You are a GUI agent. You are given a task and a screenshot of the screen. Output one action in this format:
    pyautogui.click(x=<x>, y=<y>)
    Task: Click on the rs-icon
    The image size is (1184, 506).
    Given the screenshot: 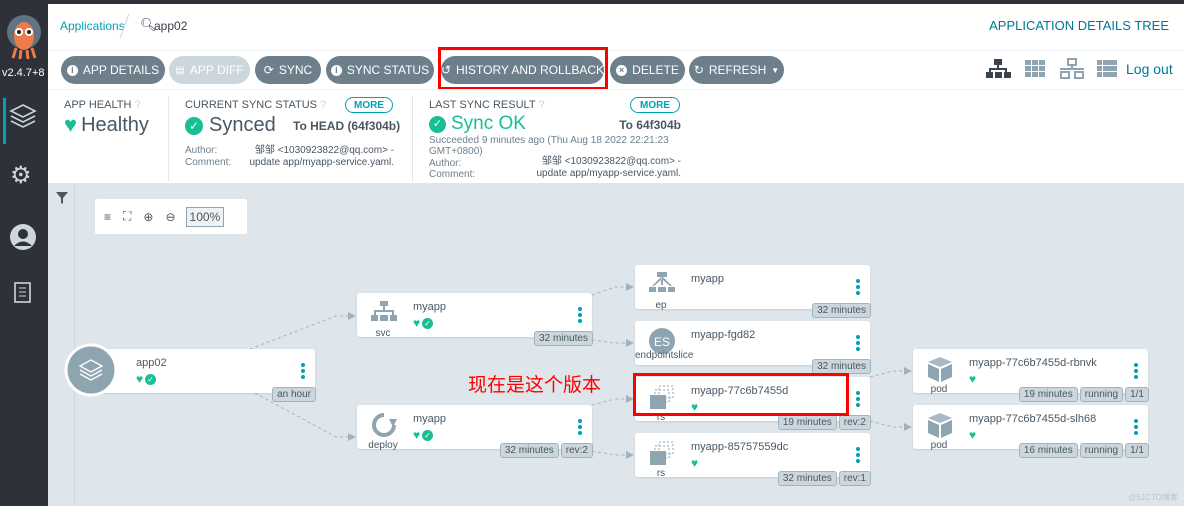 What is the action you would take?
    pyautogui.click(x=662, y=453)
    